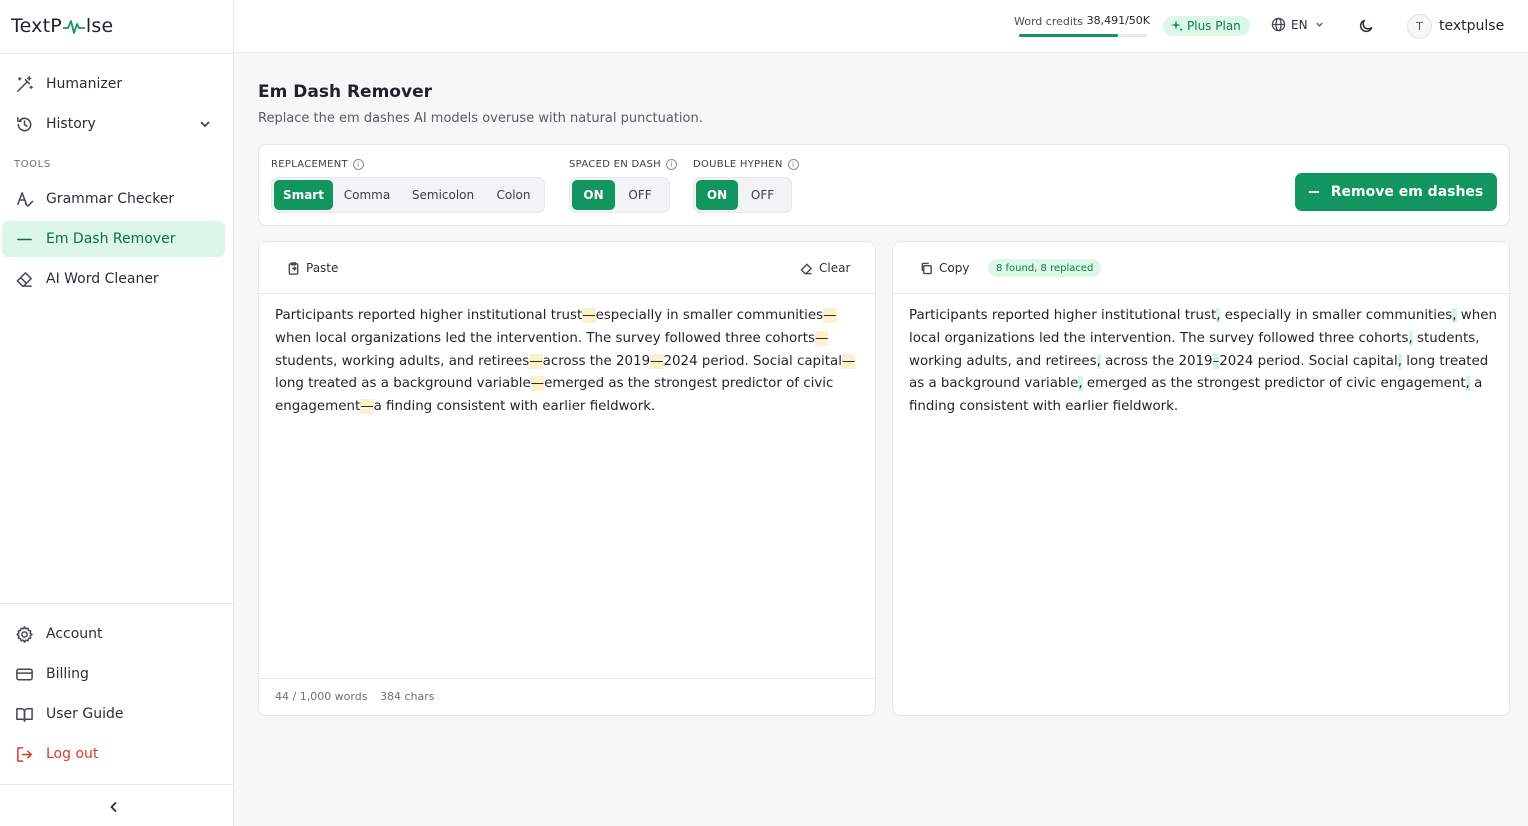 This screenshot has width=1528, height=826. Describe the element at coordinates (113, 84) in the screenshot. I see `sidebar-item-humanizer: Humanizer` at that location.